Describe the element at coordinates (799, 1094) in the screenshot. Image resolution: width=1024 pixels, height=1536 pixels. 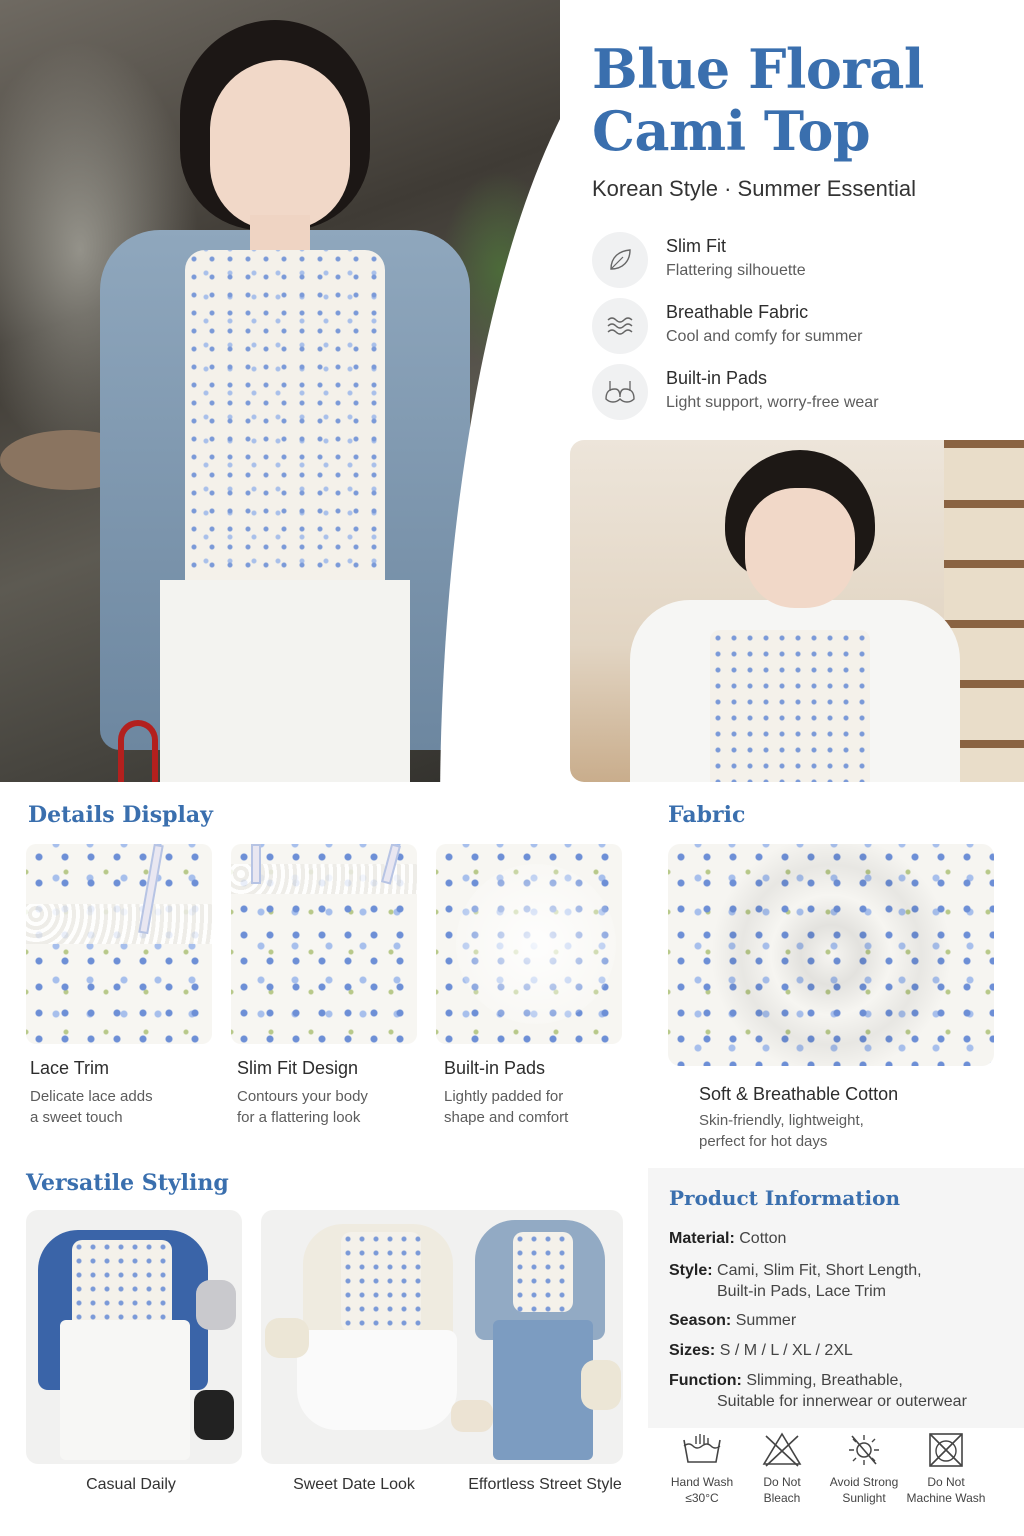
I see `fabric-title: Soft & Breathable Cotton` at that location.